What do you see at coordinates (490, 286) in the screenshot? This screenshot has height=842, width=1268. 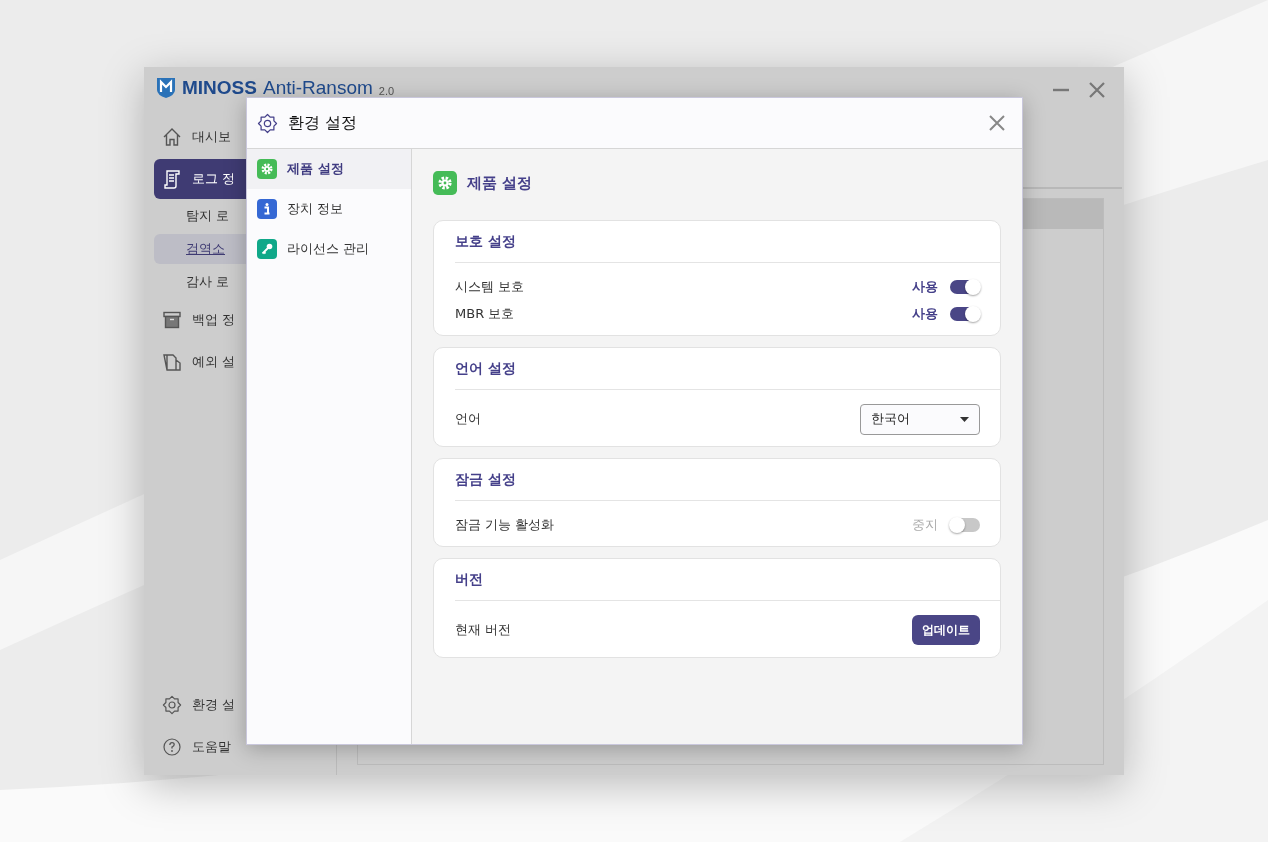 I see `setting-label: 시스템 보호` at bounding box center [490, 286].